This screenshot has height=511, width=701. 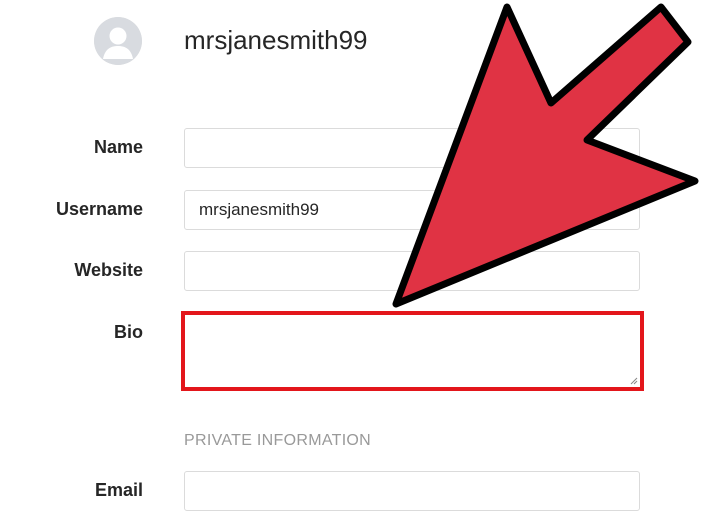 I want to click on bio-label: Bio, so click(x=128, y=332).